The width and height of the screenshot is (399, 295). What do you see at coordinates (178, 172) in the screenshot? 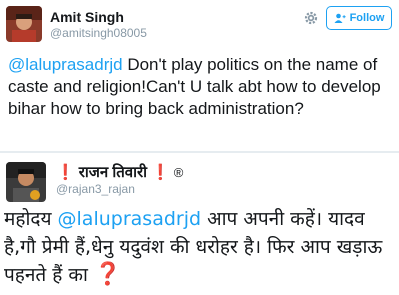
I see `registered-mark: ®` at bounding box center [178, 172].